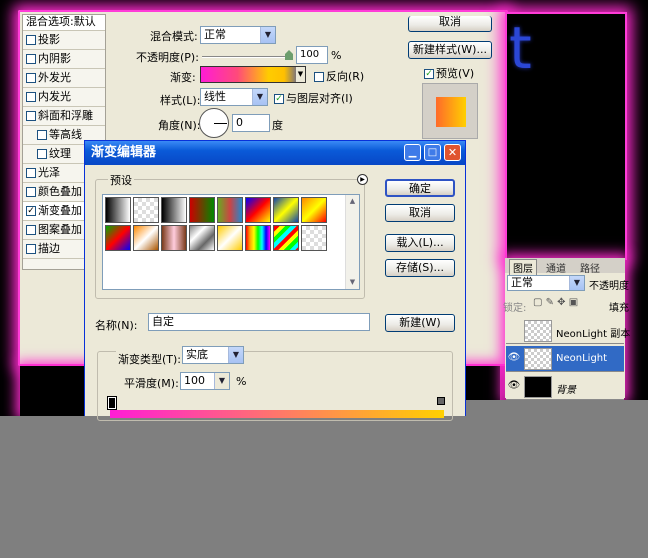  Describe the element at coordinates (546, 283) in the screenshot. I see `layer-blend-select: 正常 ▼` at that location.